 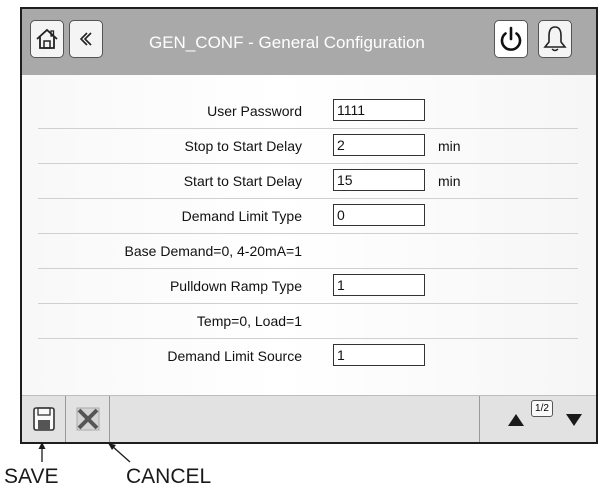 What do you see at coordinates (243, 146) in the screenshot?
I see `param-label: Stop to Start Delay` at bounding box center [243, 146].